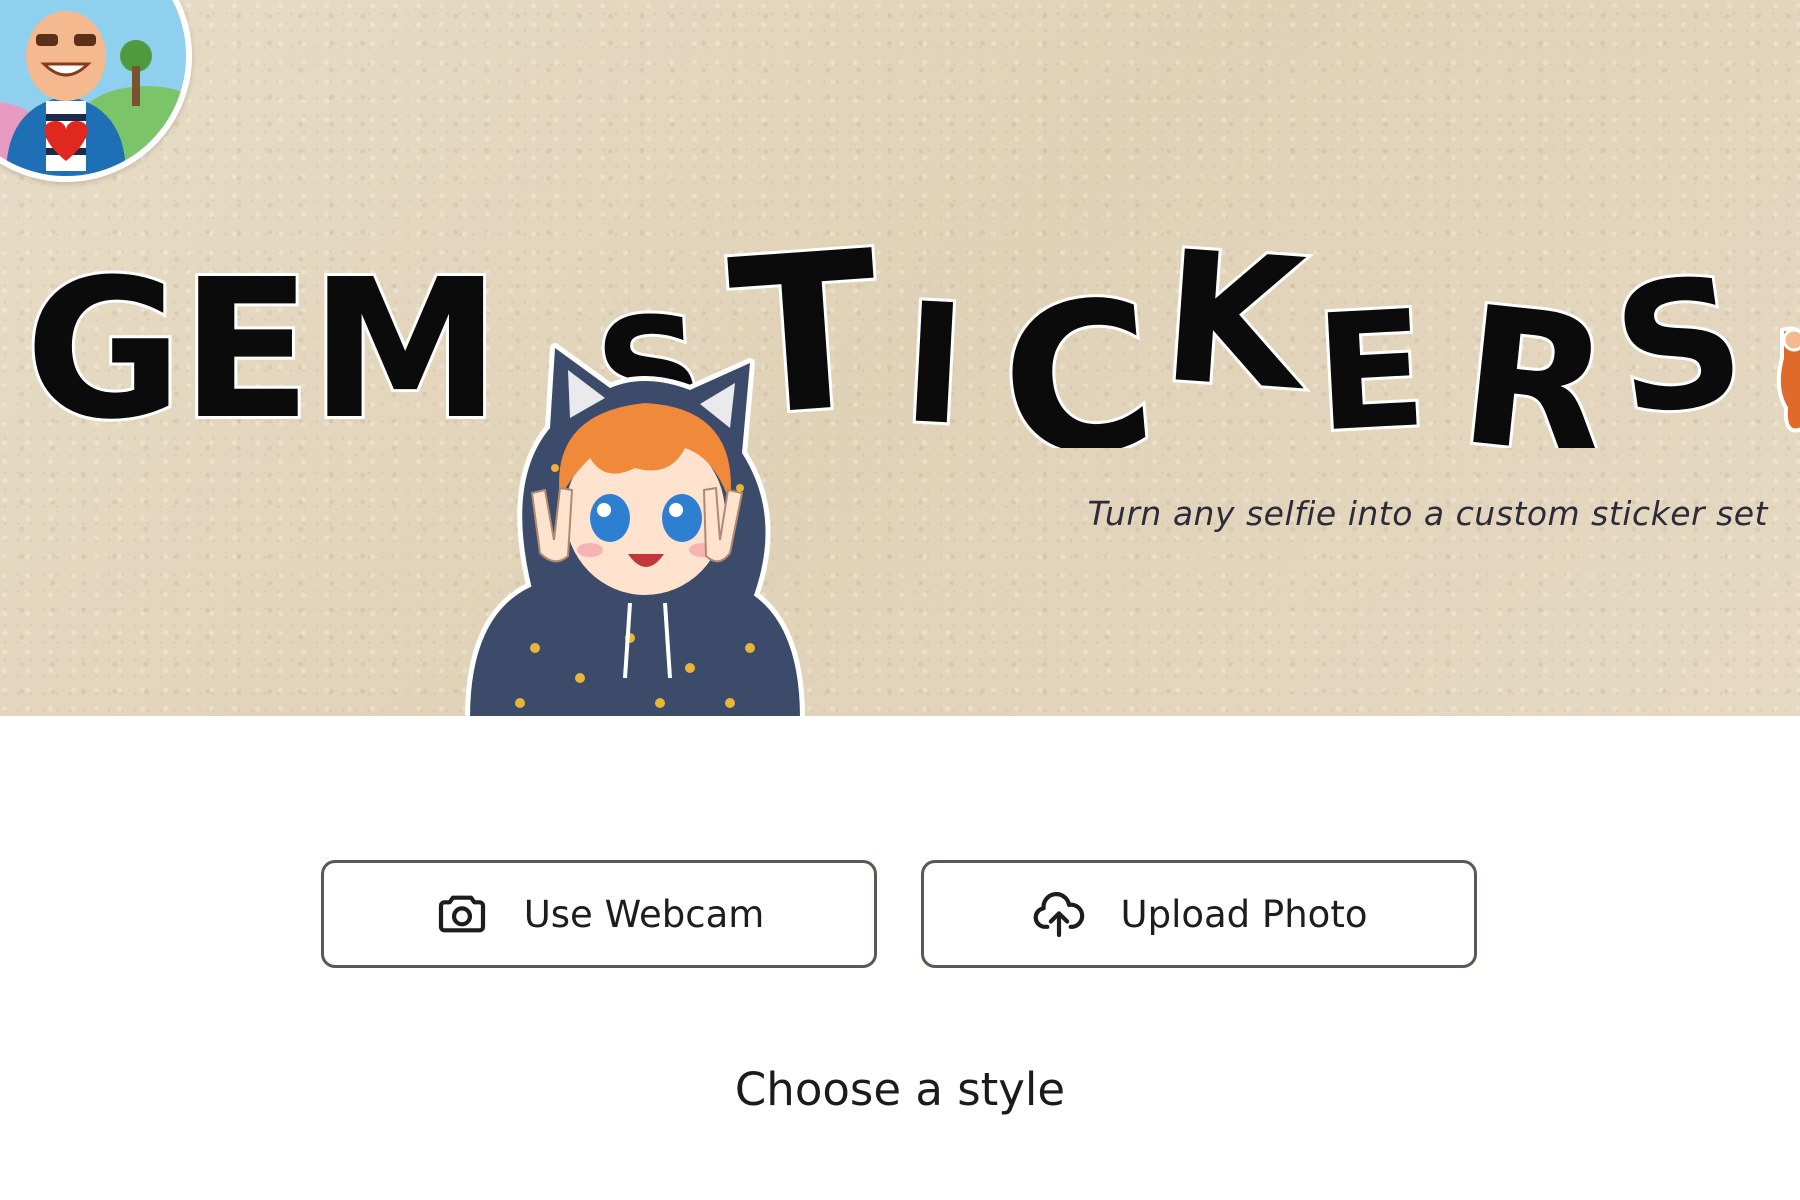 This screenshot has width=1800, height=1200. Describe the element at coordinates (644, 914) in the screenshot. I see `use-webcam-label: Use Webcam` at that location.